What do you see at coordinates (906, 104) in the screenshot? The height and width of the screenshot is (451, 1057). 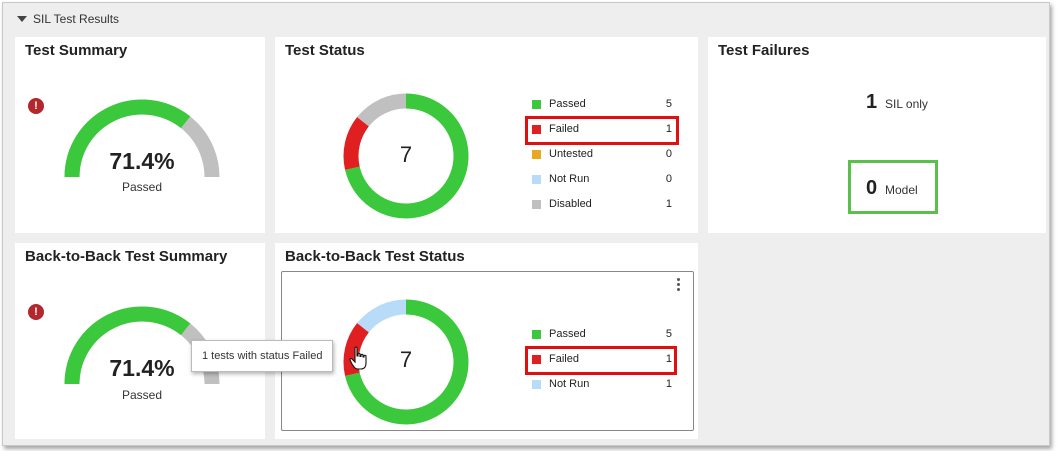 I see `sil-only-label: SIL only` at bounding box center [906, 104].